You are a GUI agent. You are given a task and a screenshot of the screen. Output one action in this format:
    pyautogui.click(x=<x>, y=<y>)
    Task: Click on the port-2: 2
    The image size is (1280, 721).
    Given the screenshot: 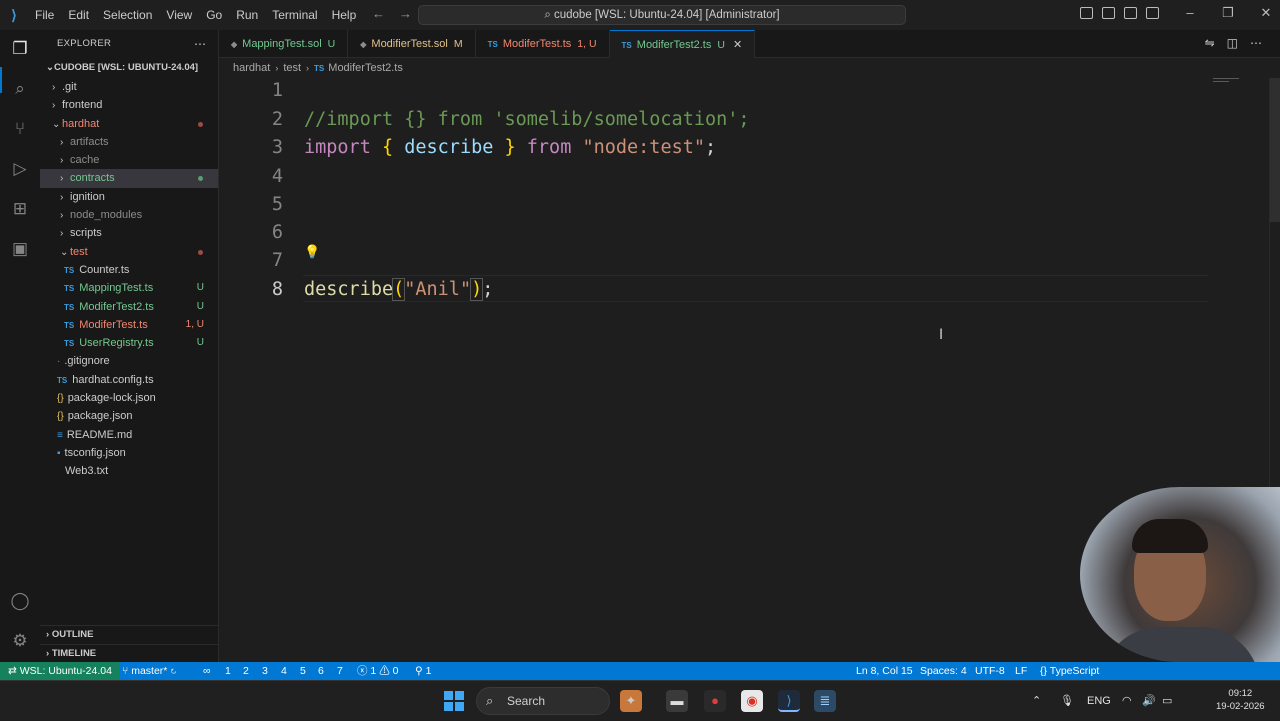 What is the action you would take?
    pyautogui.click(x=246, y=671)
    